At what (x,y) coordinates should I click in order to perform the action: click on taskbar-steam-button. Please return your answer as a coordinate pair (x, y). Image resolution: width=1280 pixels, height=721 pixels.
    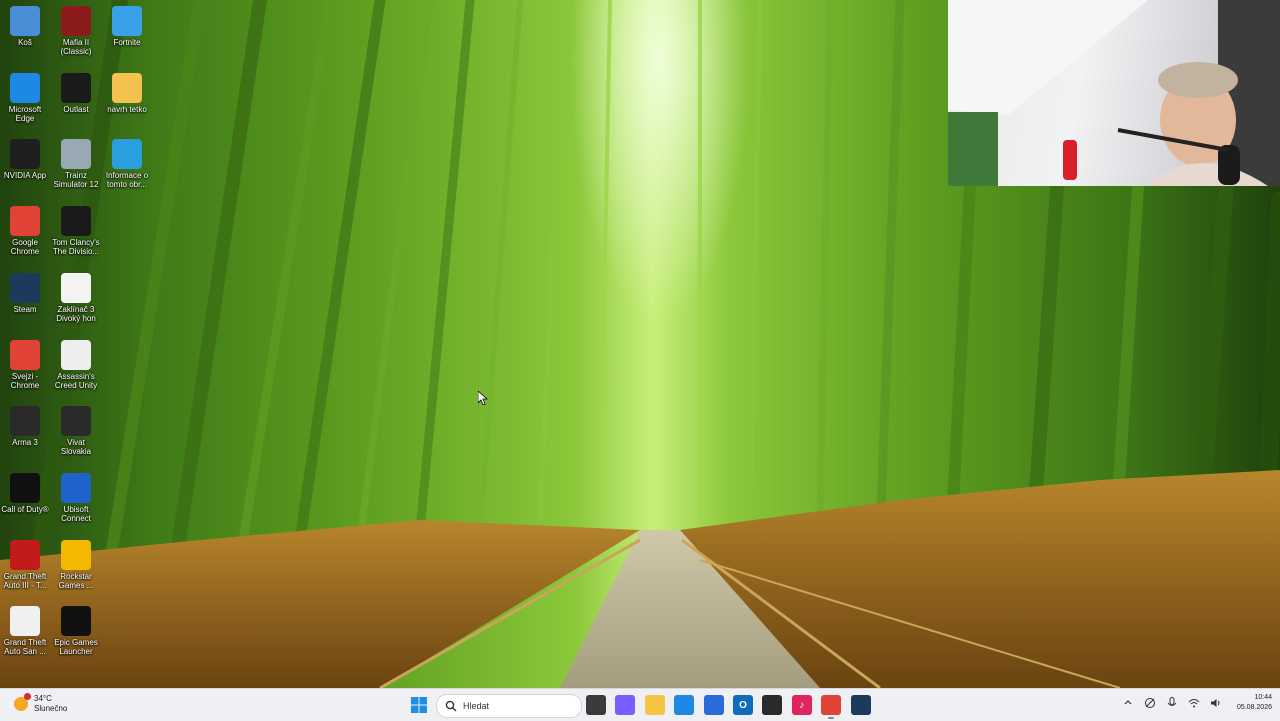
    Looking at the image, I should click on (860, 705).